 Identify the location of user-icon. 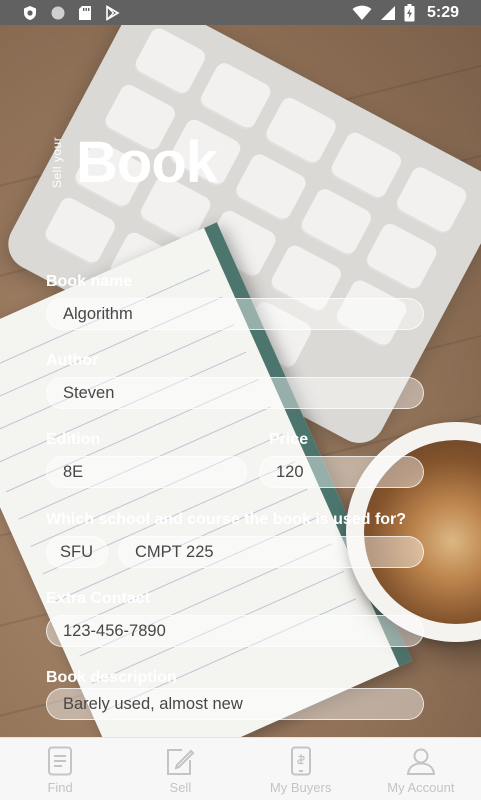
(421, 761).